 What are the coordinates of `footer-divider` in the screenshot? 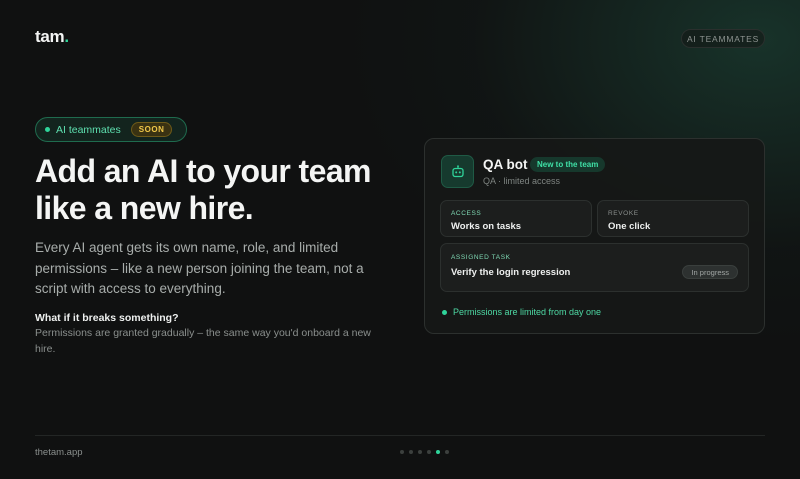 It's located at (400, 435).